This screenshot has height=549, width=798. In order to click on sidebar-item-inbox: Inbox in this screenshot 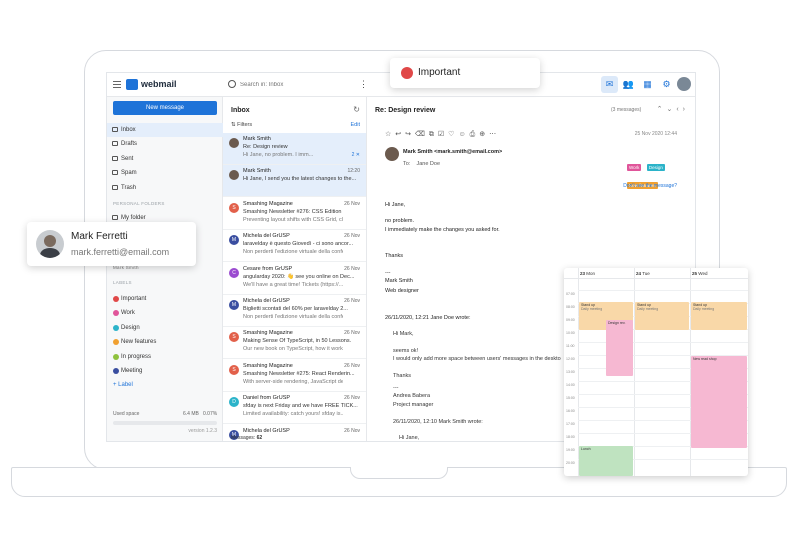, I will do `click(165, 130)`.